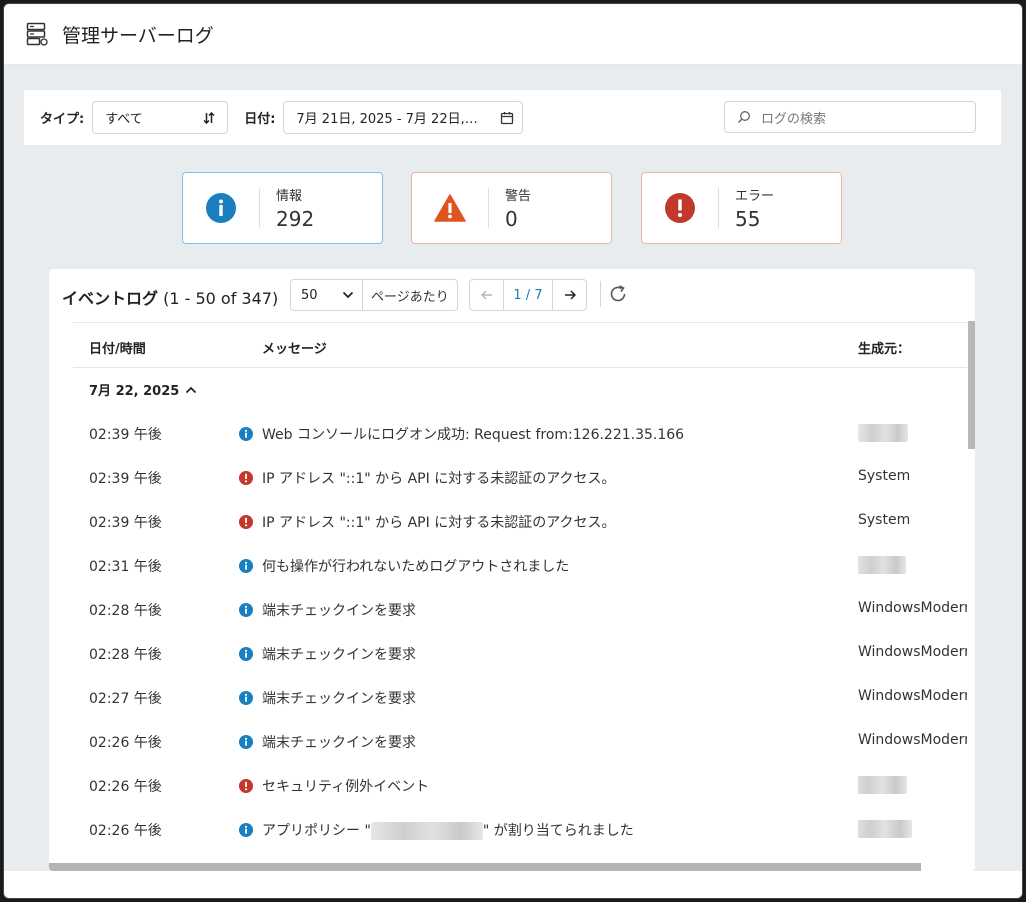 The image size is (1026, 902). What do you see at coordinates (618, 293) in the screenshot?
I see `refresh-icon` at bounding box center [618, 293].